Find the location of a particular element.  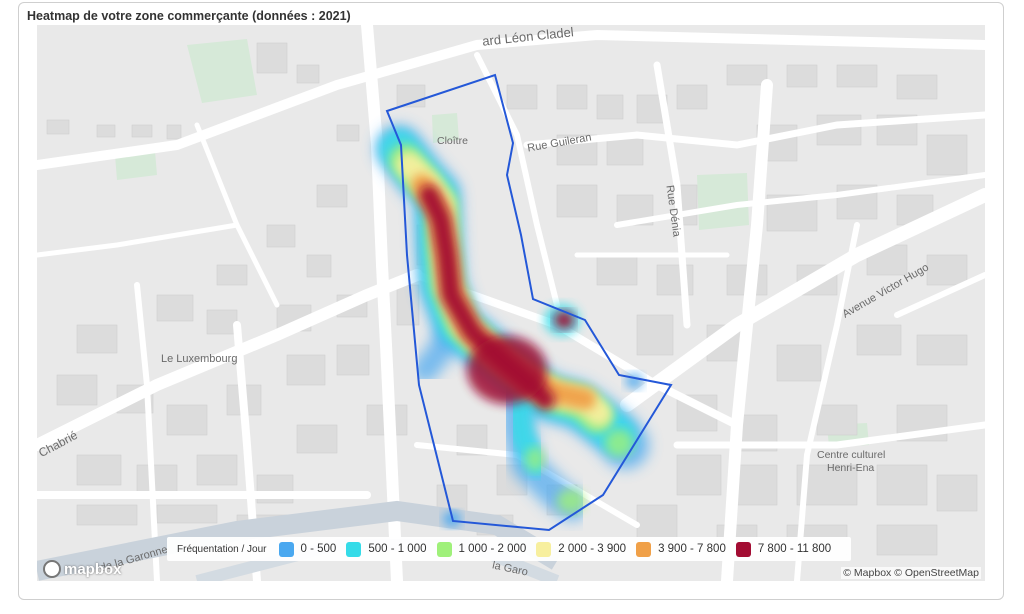

legend-item: 2 000 - 3 900 is located at coordinates (581, 549).